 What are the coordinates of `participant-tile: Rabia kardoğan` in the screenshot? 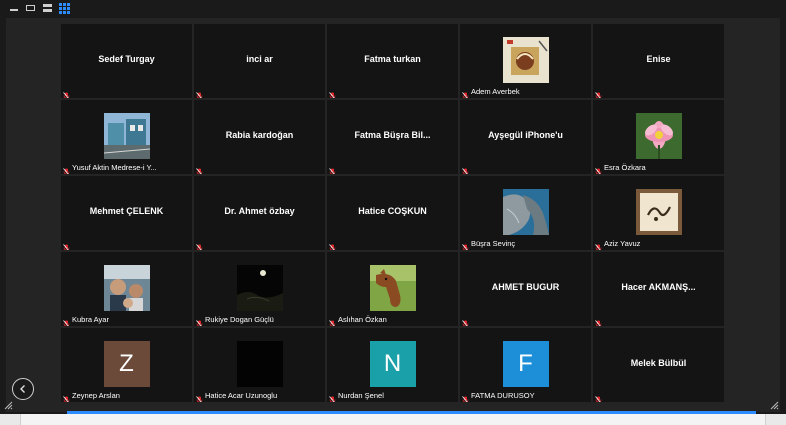 It's located at (259, 137).